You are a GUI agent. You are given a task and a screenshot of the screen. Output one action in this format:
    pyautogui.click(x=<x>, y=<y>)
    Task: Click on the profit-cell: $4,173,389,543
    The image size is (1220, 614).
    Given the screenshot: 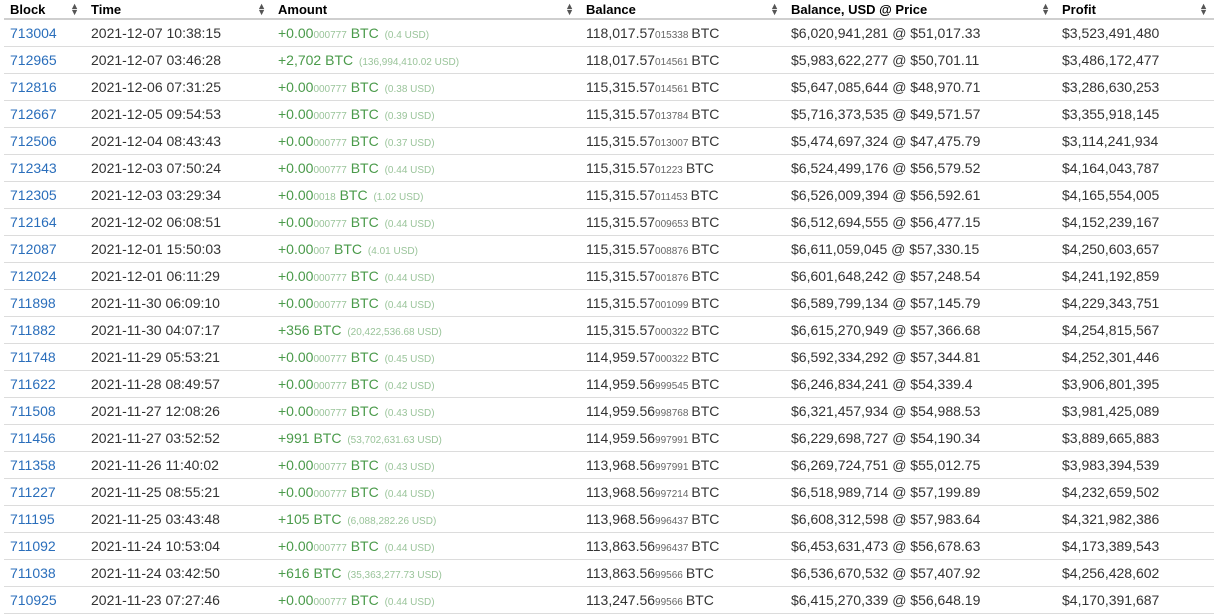 What is the action you would take?
    pyautogui.click(x=1135, y=546)
    